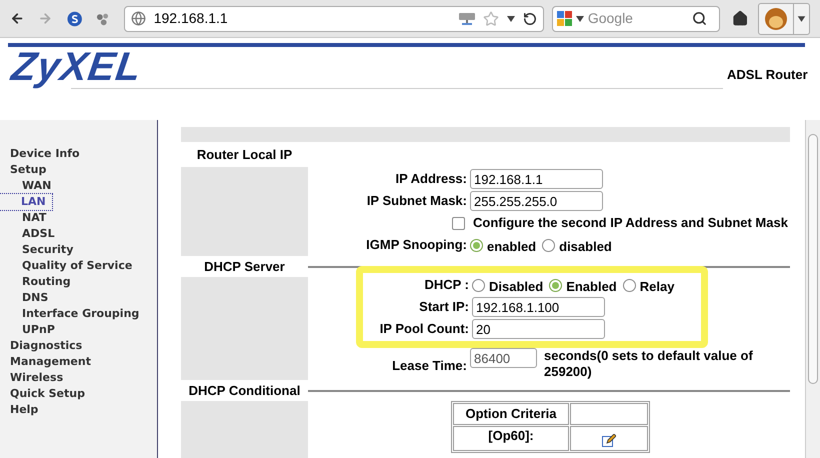  I want to click on input-field: 192.168.1.100, so click(538, 307).